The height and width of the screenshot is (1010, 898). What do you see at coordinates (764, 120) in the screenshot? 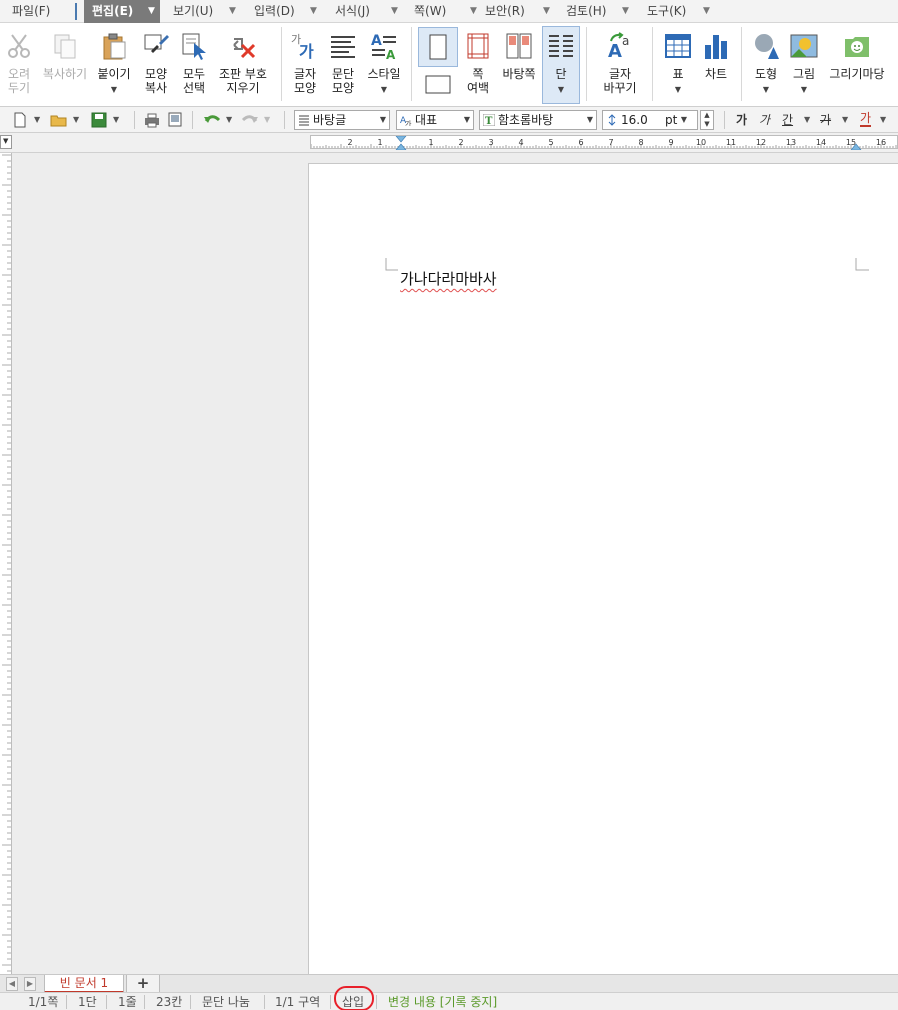
I see `italic-button: 가` at bounding box center [764, 120].